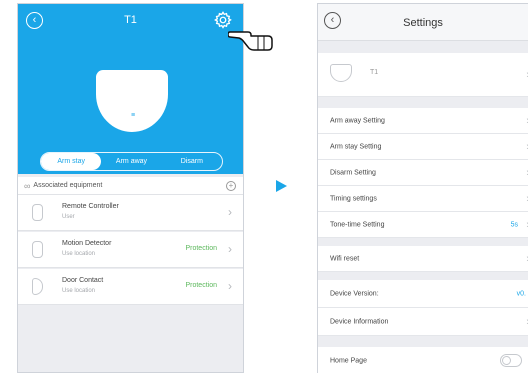 Image resolution: width=528 pixels, height=373 pixels. Describe the element at coordinates (37, 286) in the screenshot. I see `door-contact-icon` at that location.